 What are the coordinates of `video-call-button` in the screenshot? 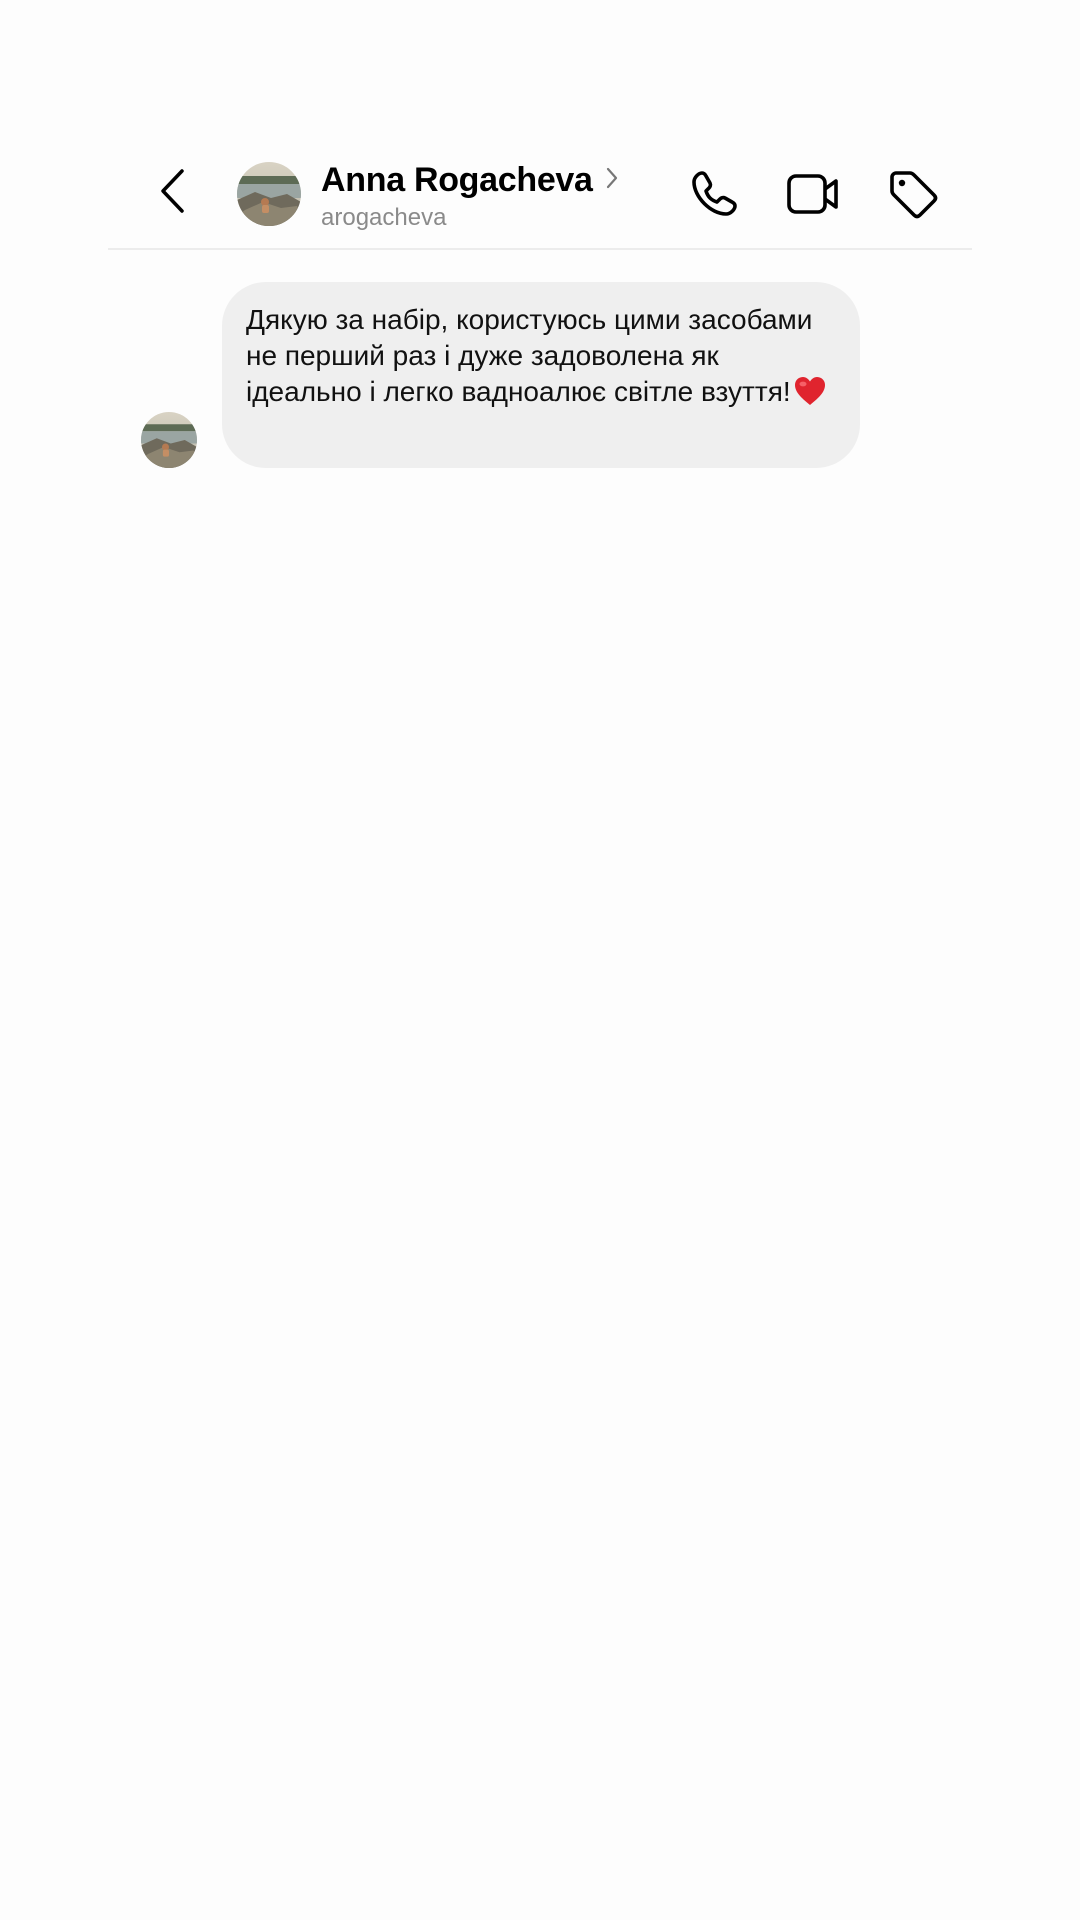 It's located at (813, 196).